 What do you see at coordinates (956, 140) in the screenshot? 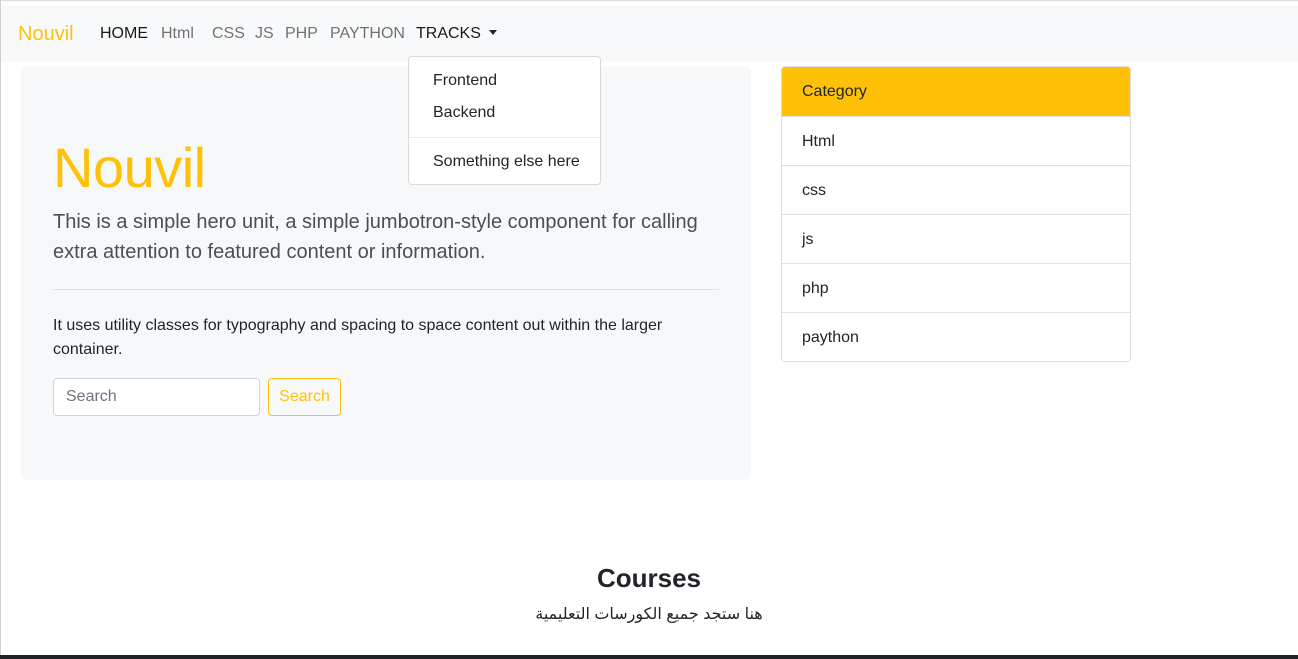
I see `category-item-html: Html` at bounding box center [956, 140].